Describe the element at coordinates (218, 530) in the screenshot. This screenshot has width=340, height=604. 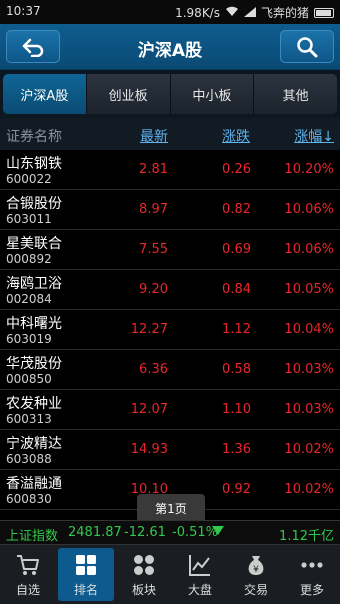
I see `down-arrow-icon` at that location.